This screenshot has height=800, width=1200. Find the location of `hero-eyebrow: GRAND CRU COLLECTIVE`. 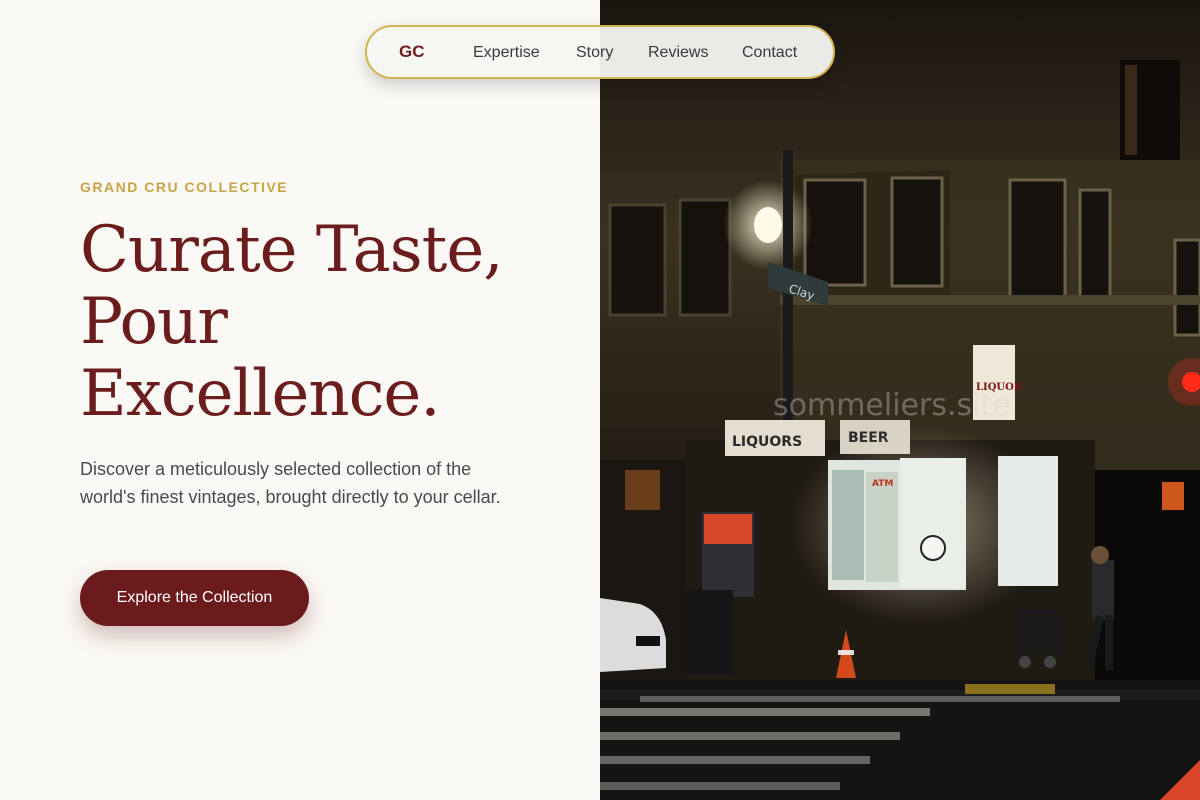

hero-eyebrow: GRAND CRU COLLECTIVE is located at coordinates (184, 187).